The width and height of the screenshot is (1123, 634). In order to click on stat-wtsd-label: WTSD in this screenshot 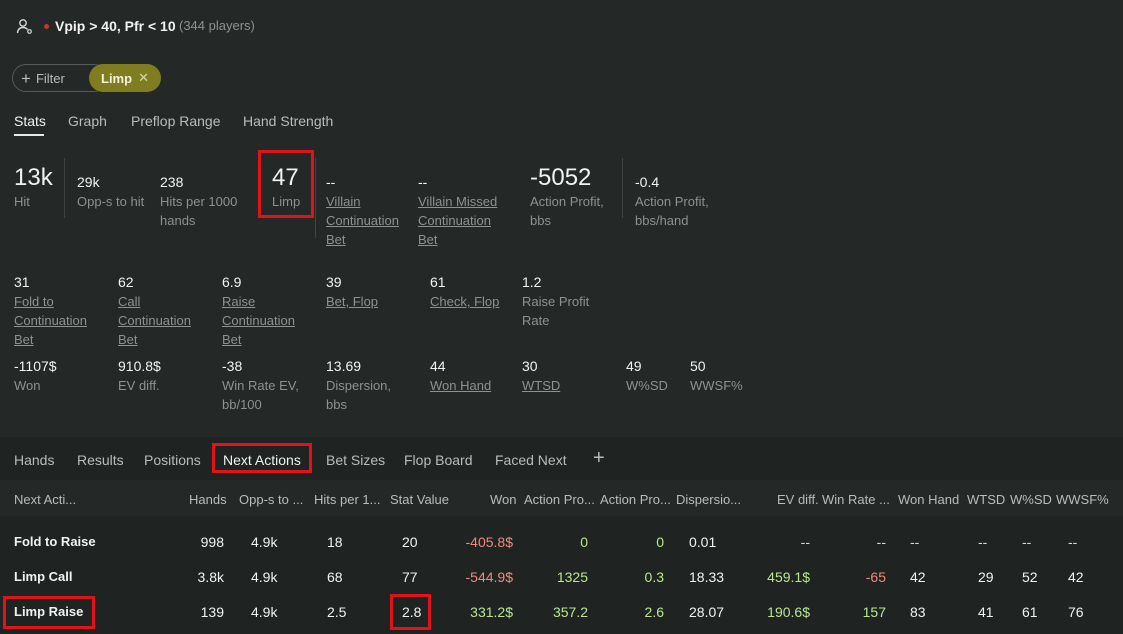, I will do `click(541, 385)`.